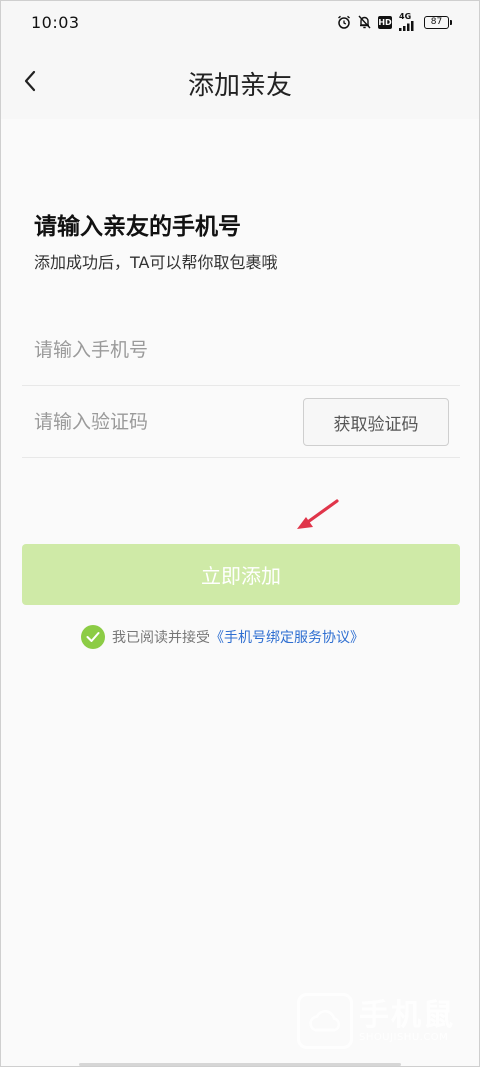  Describe the element at coordinates (325, 1021) in the screenshot. I see `watermark-logo-icon` at that location.